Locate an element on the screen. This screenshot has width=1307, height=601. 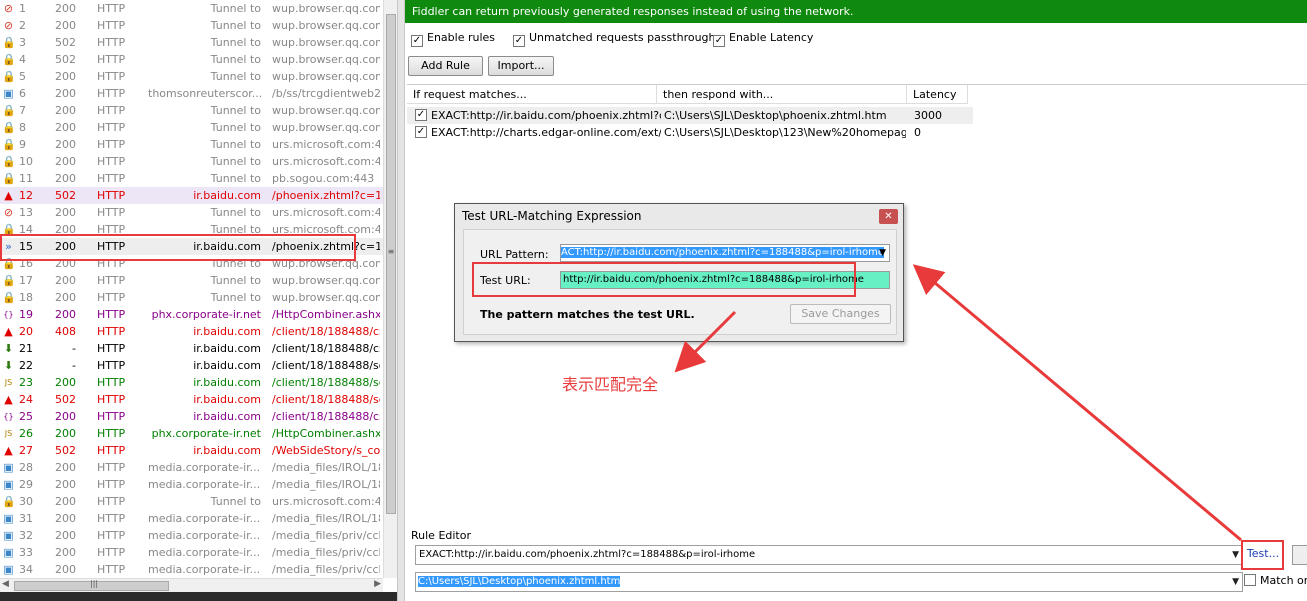
session-row: 🔒 18 200 HTTP Tunnel to wup.browser.qq.com: is located at coordinates (191, 297).